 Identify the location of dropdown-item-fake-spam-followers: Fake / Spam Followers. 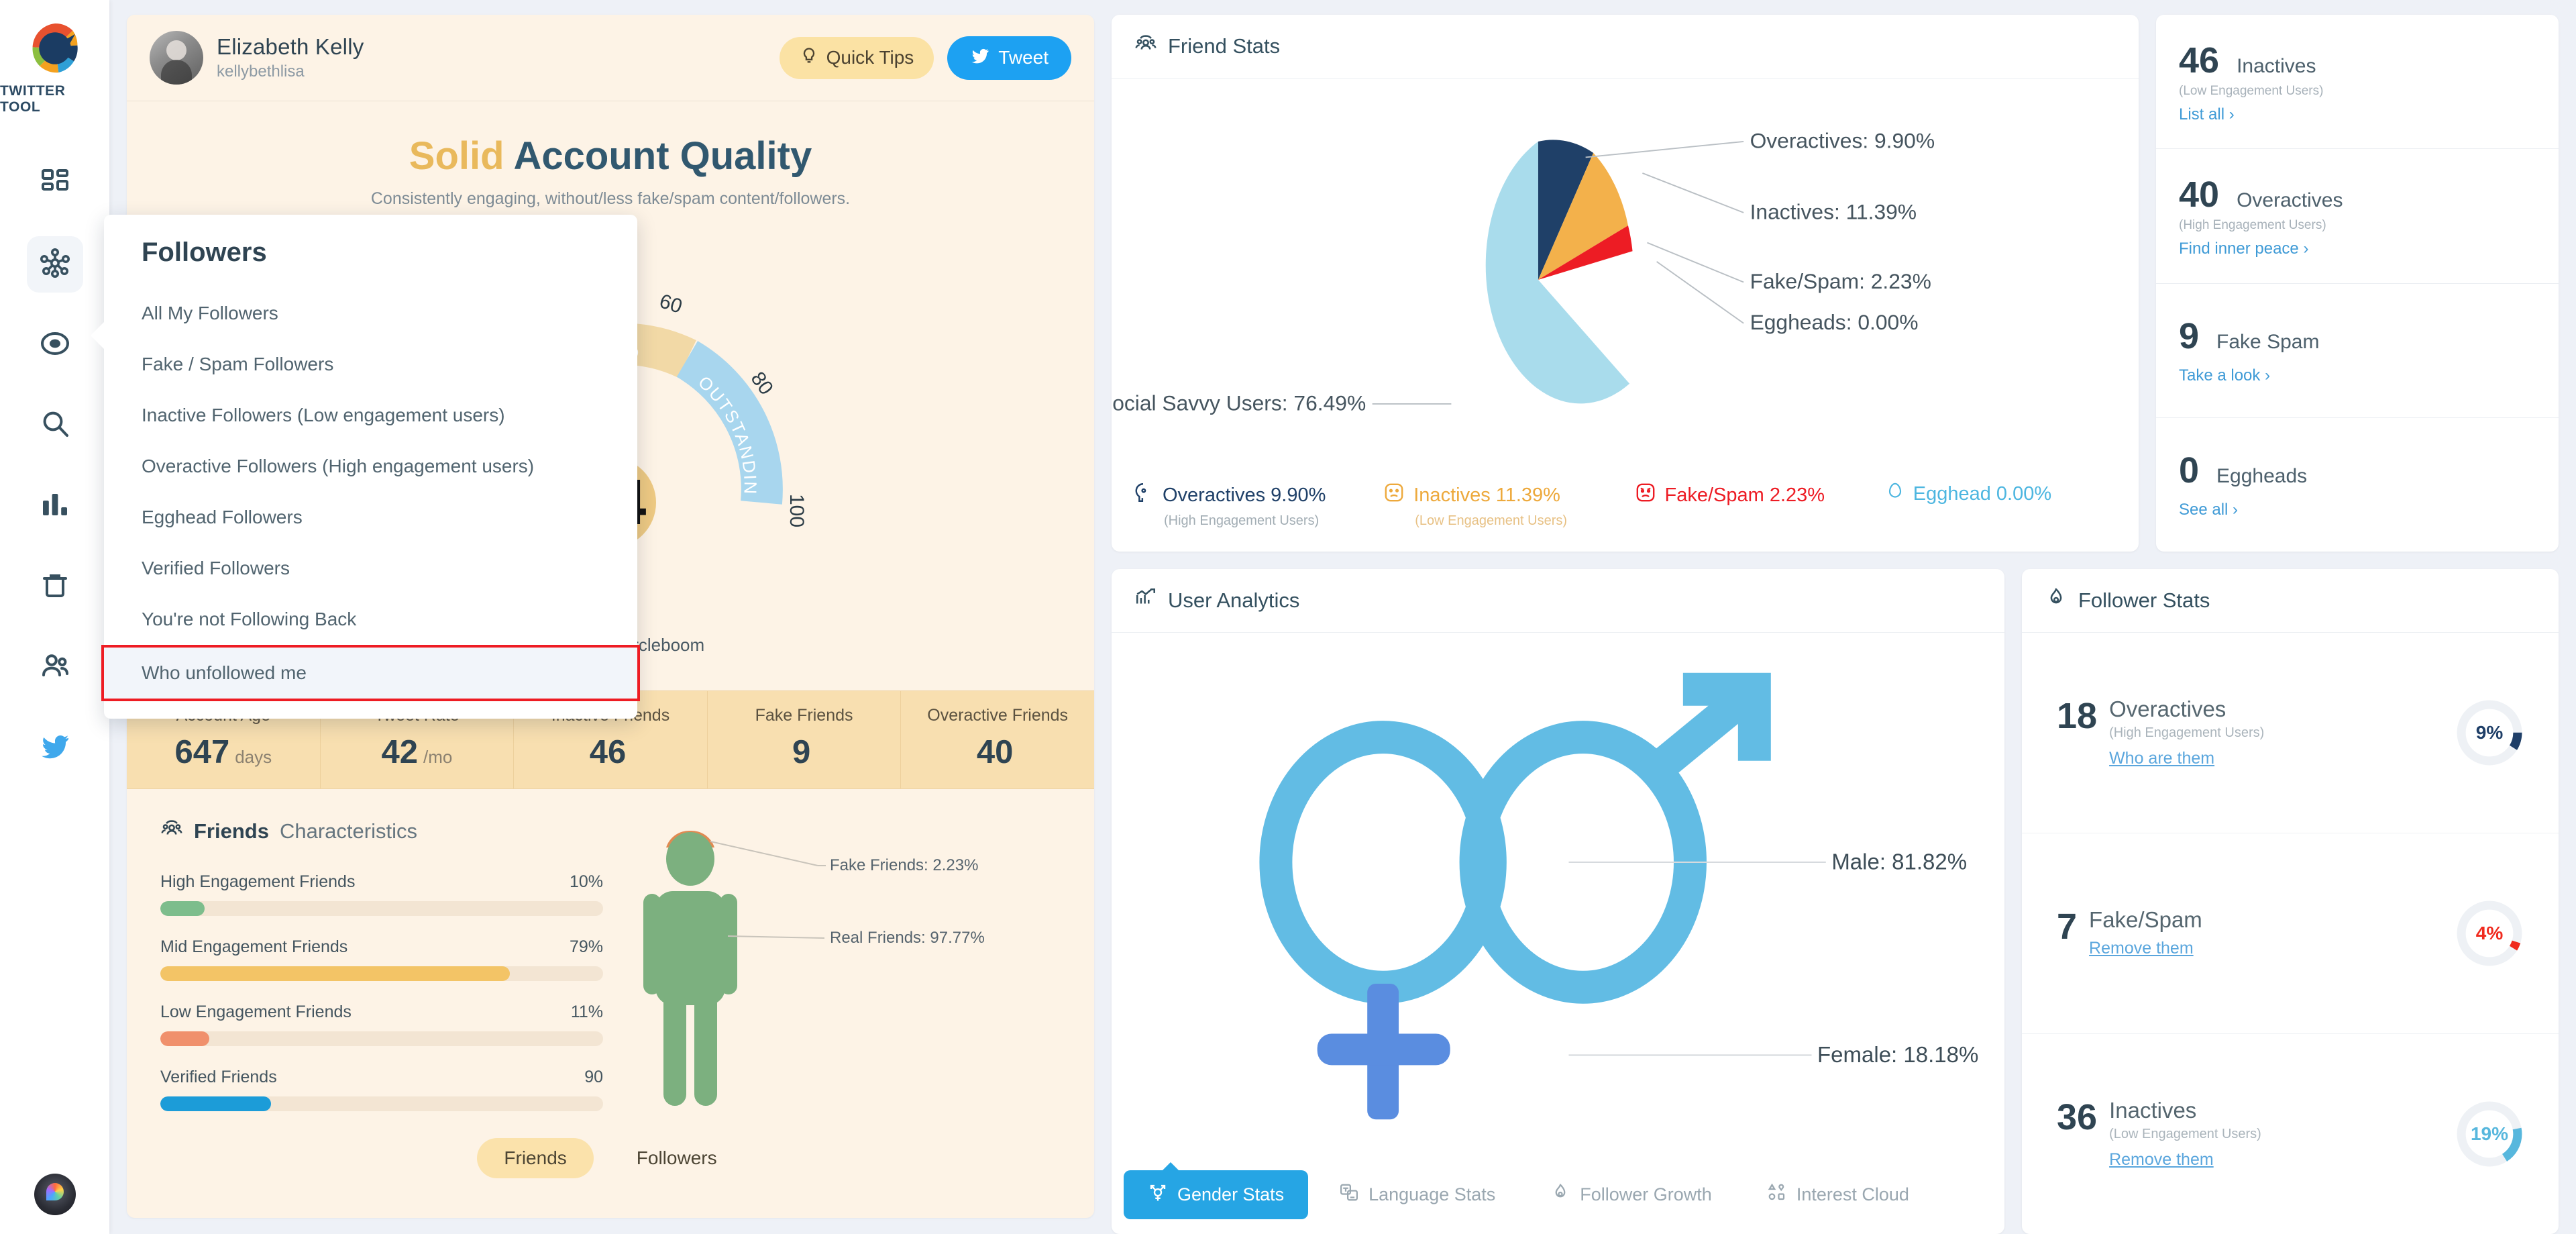
(370, 364).